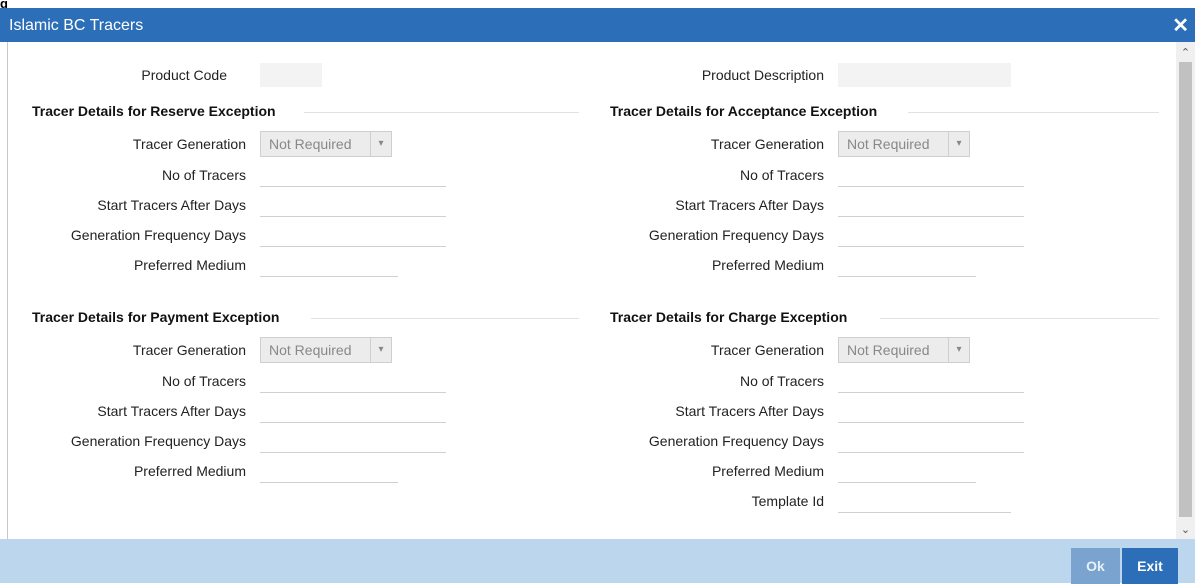 This screenshot has width=1195, height=584. Describe the element at coordinates (597, 561) in the screenshot. I see `dialog-footer: Ok Exit` at that location.